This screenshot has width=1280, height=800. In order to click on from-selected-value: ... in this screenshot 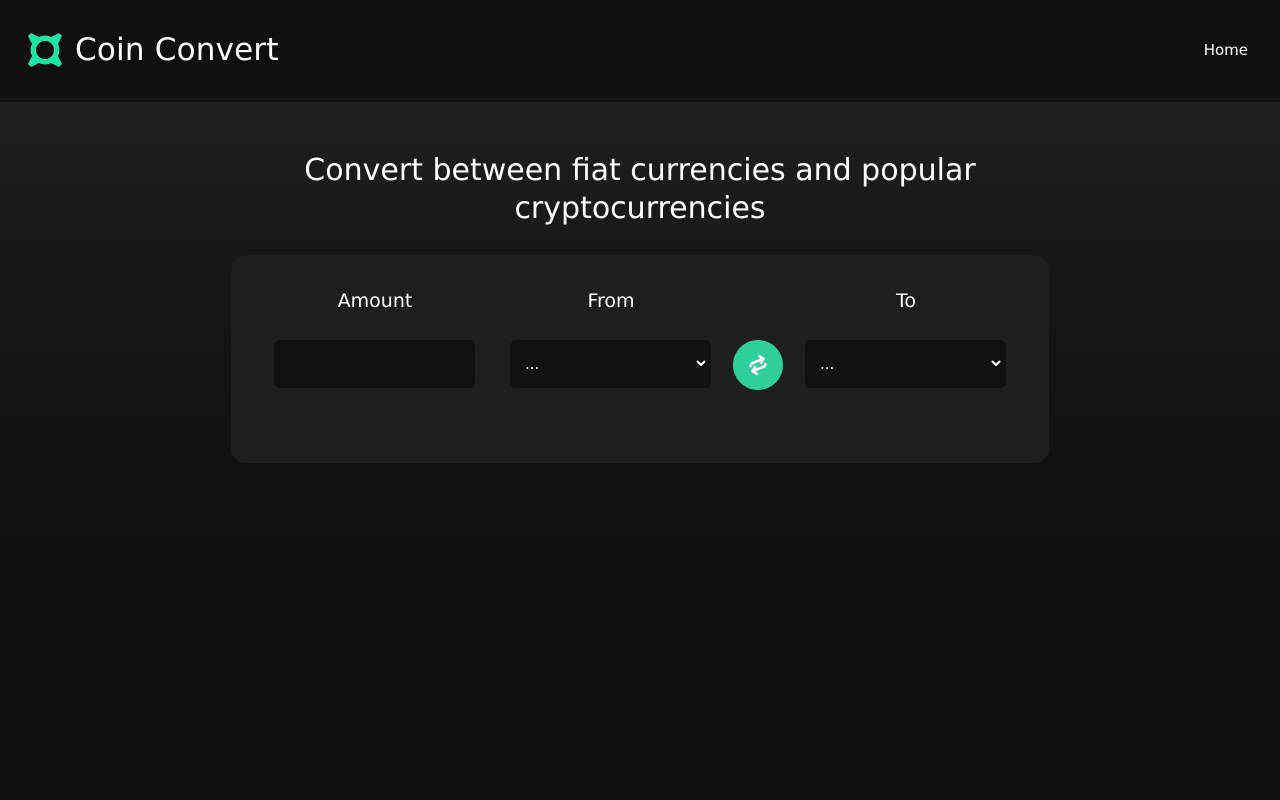, I will do `click(532, 364)`.